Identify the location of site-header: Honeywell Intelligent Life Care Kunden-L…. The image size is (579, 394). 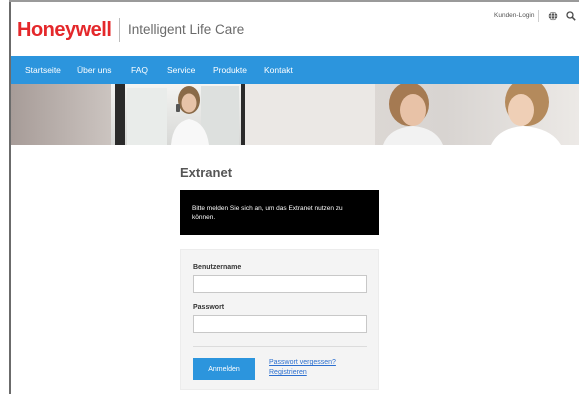
(295, 29).